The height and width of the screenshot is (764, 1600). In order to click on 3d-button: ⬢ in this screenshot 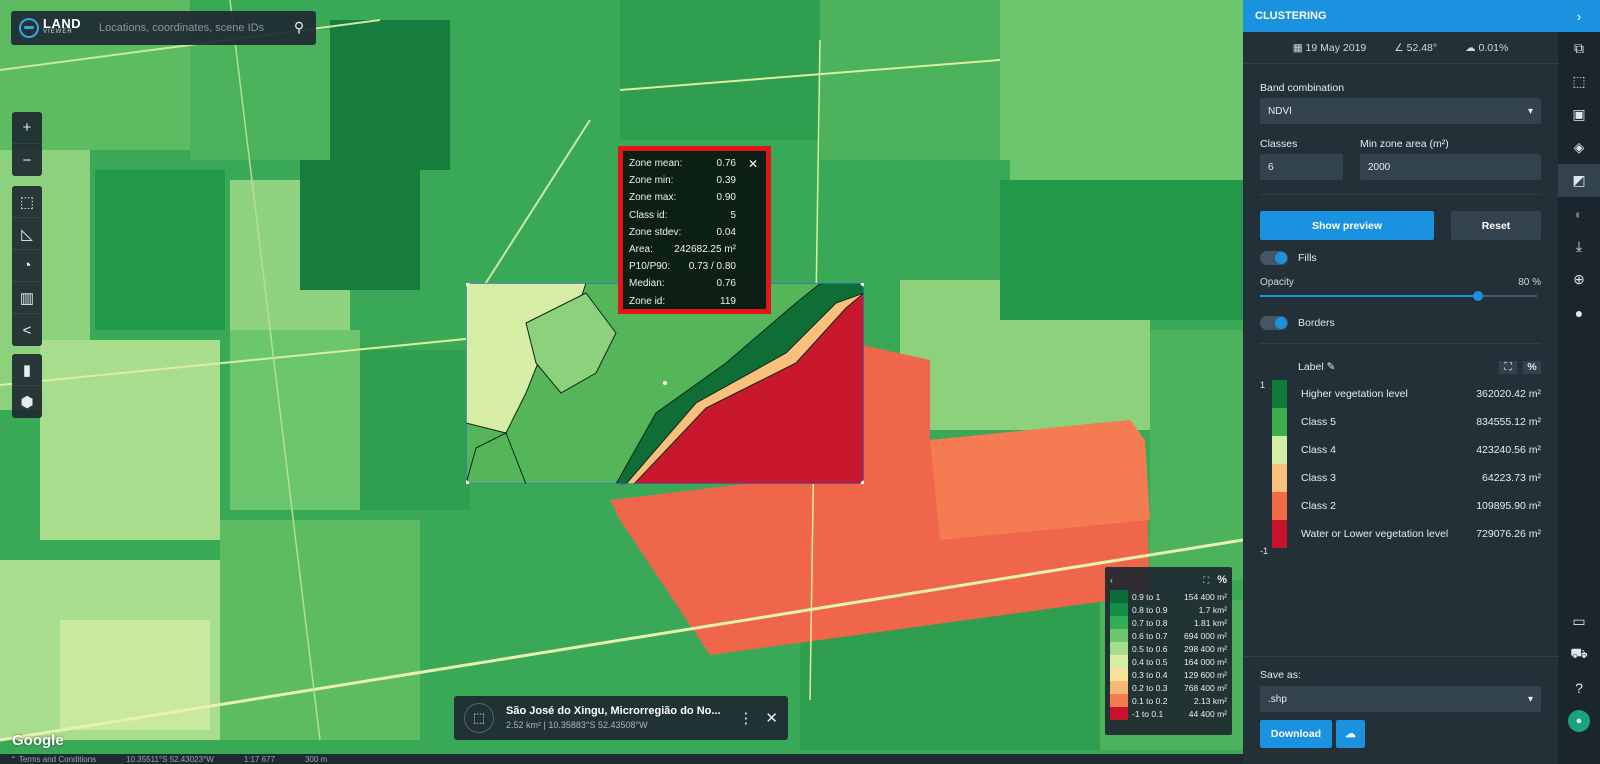, I will do `click(27, 402)`.